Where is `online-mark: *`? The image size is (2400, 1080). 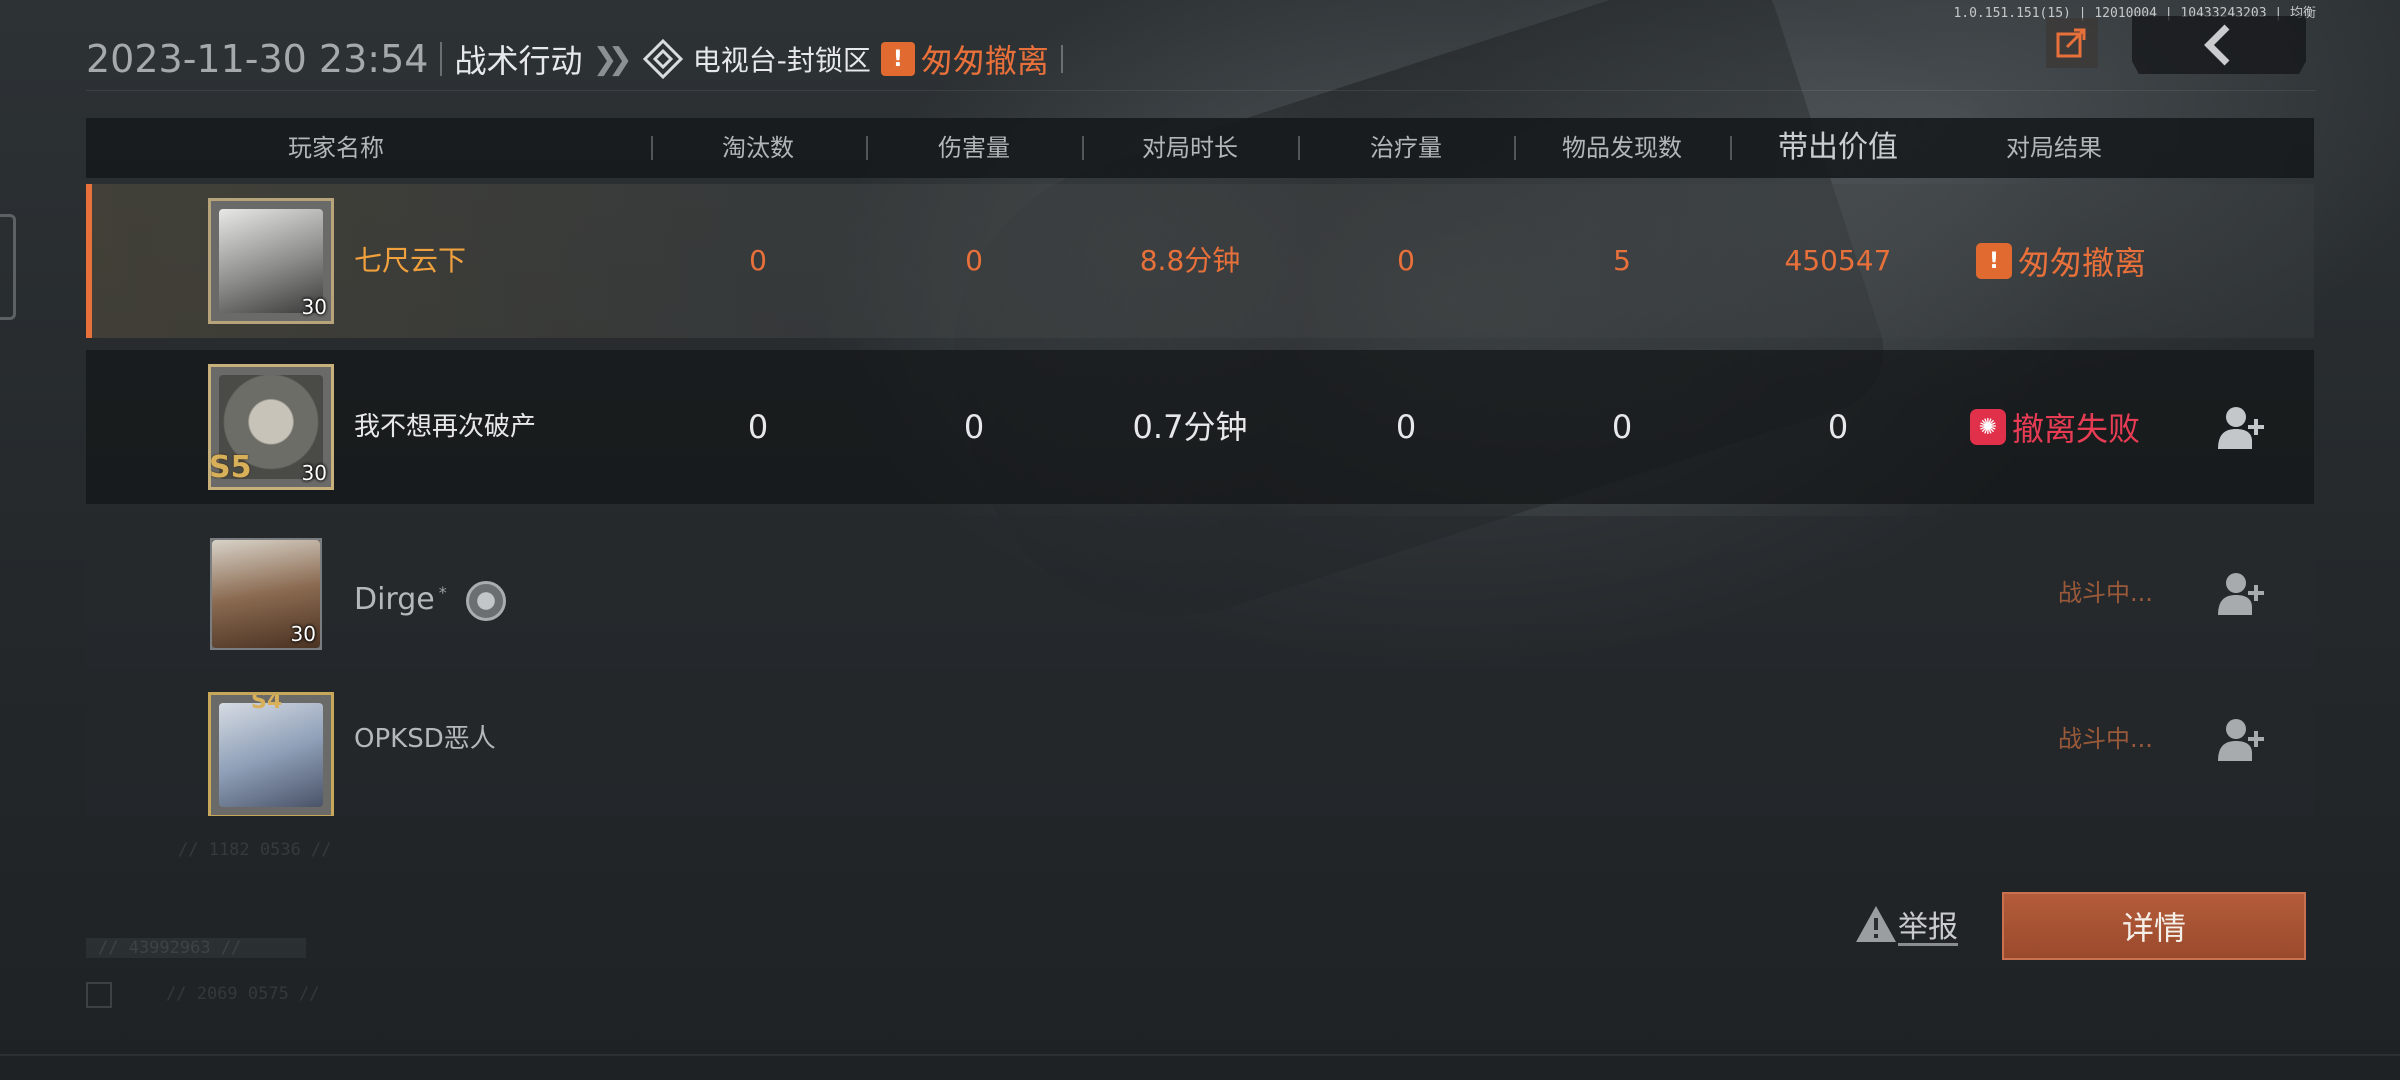
online-mark: * is located at coordinates (442, 592).